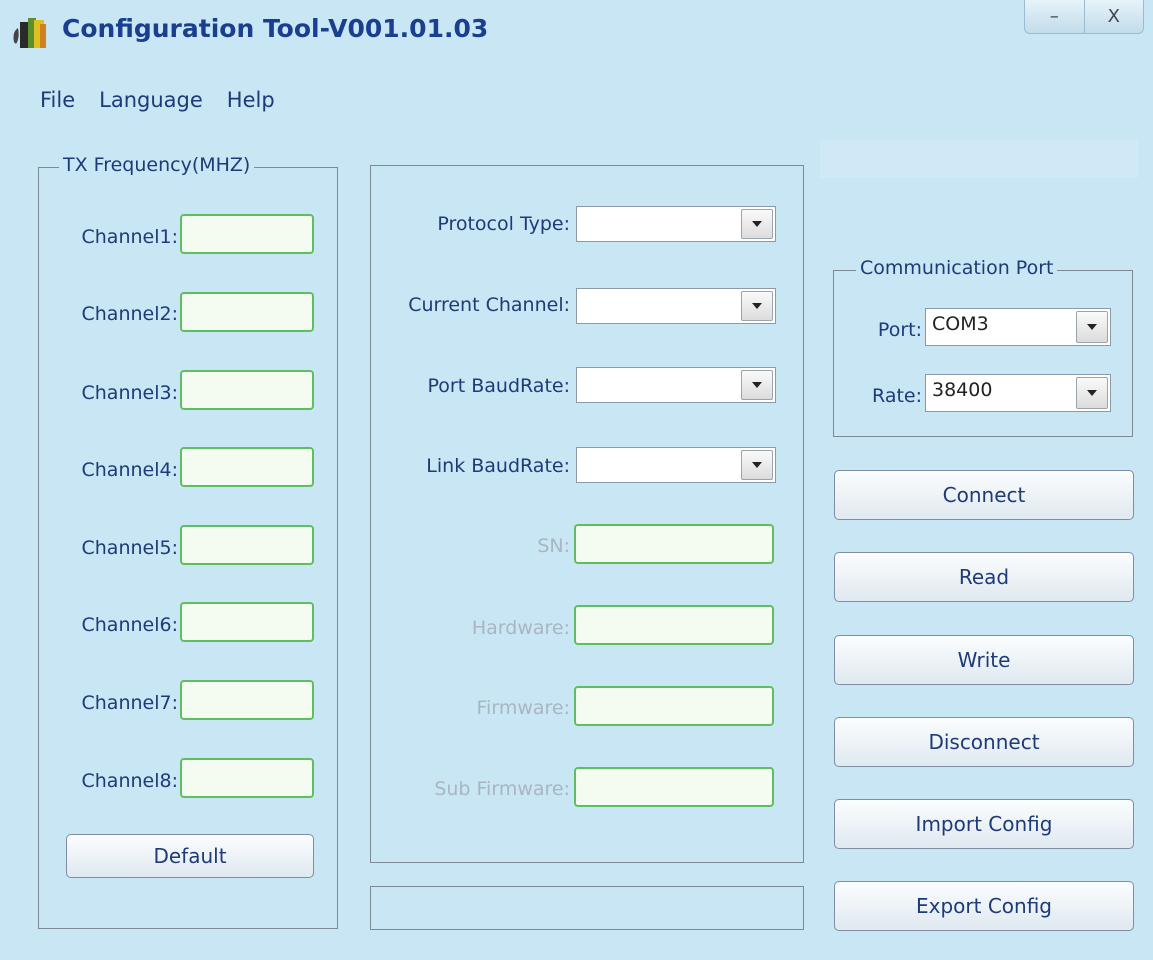  I want to click on disconnect-button: Disconnect, so click(984, 742).